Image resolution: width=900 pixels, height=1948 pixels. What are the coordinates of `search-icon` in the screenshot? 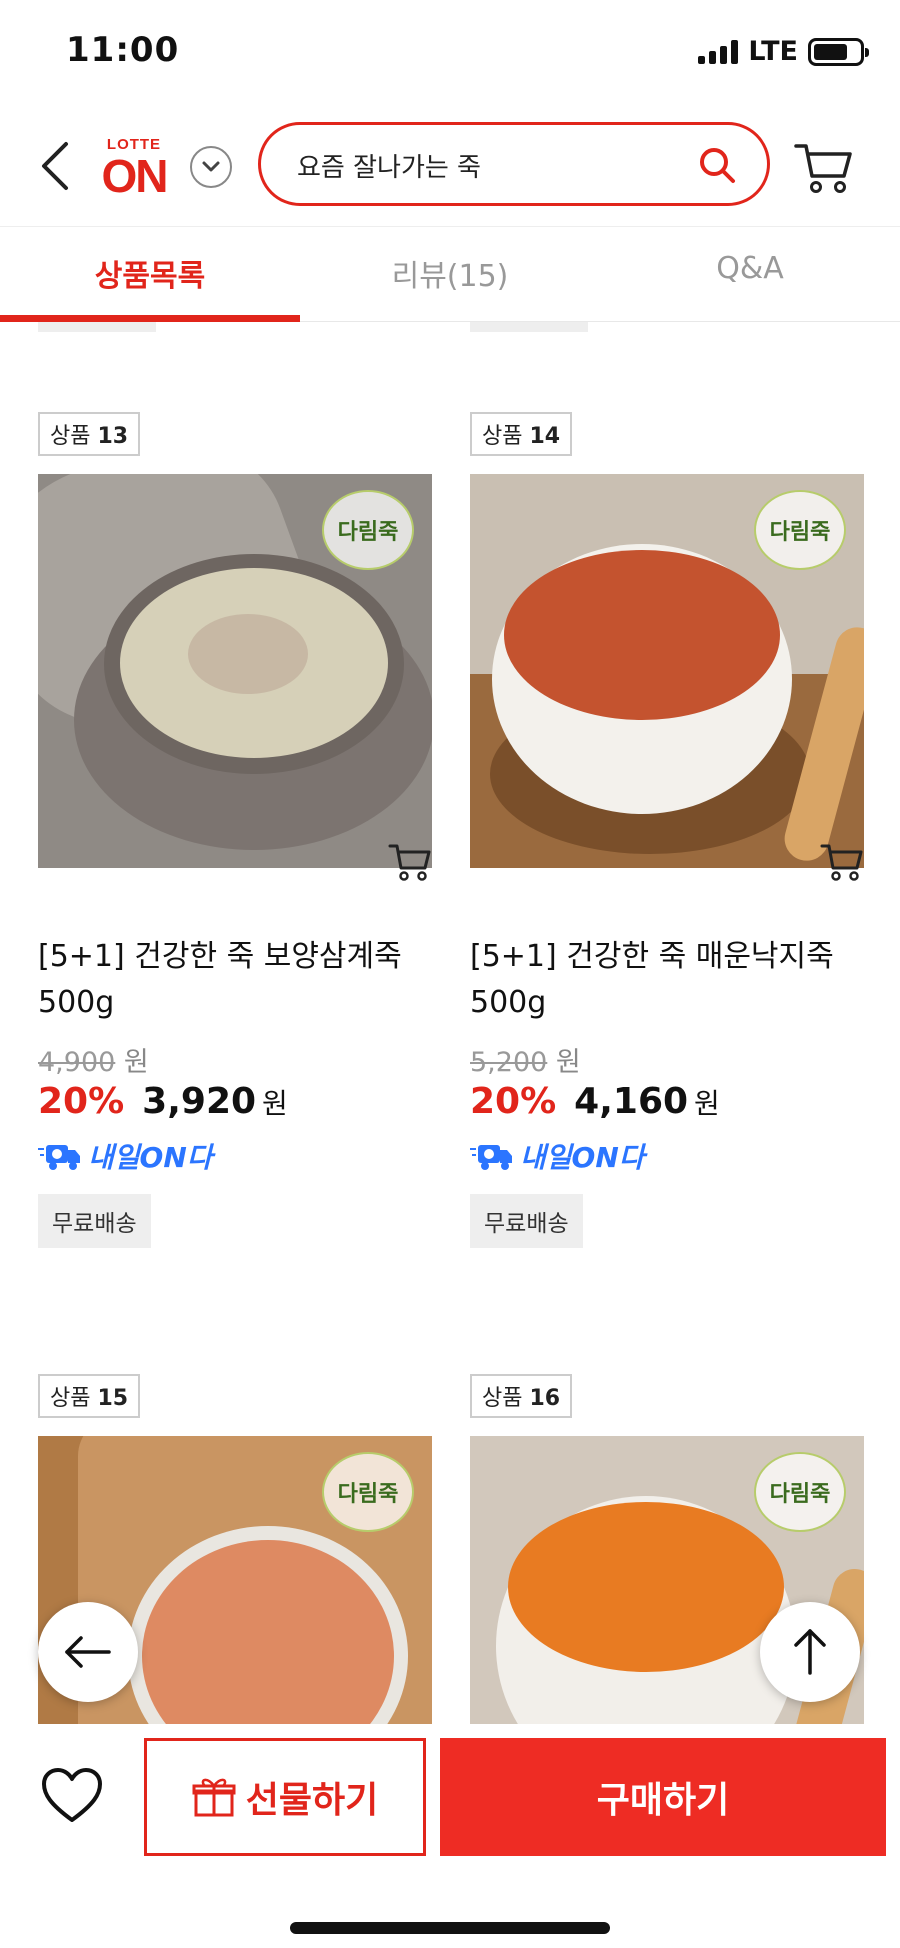 It's located at (717, 165).